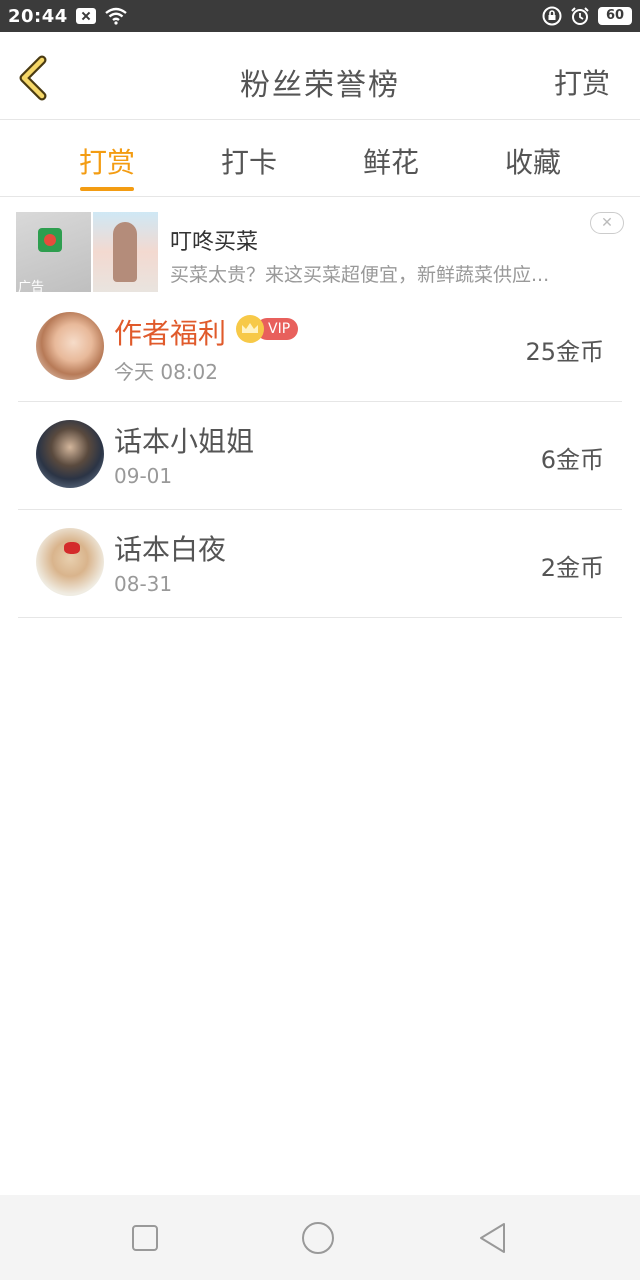  What do you see at coordinates (607, 223) in the screenshot?
I see `ad-close-icon: ✕` at bounding box center [607, 223].